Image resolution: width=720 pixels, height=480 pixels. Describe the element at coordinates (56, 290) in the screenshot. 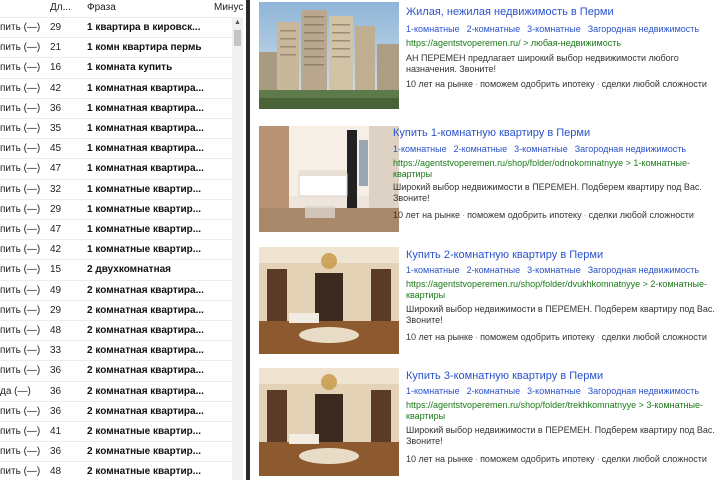

I see `row-length: 49` at that location.